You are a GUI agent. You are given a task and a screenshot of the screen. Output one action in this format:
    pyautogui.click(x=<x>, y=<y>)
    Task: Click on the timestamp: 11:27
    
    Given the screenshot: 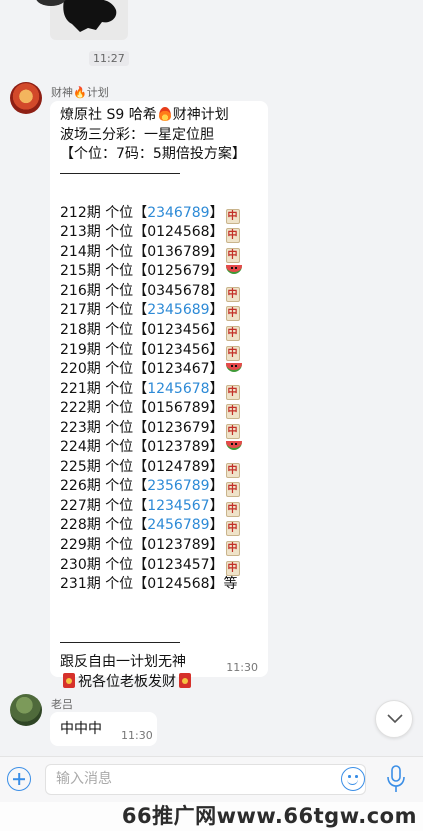 What is the action you would take?
    pyautogui.click(x=109, y=58)
    